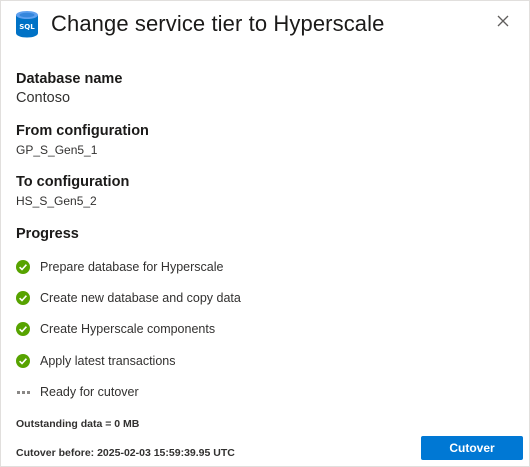  What do you see at coordinates (57, 150) in the screenshot?
I see `from-configuration-value: GP_S_Gen5_1` at bounding box center [57, 150].